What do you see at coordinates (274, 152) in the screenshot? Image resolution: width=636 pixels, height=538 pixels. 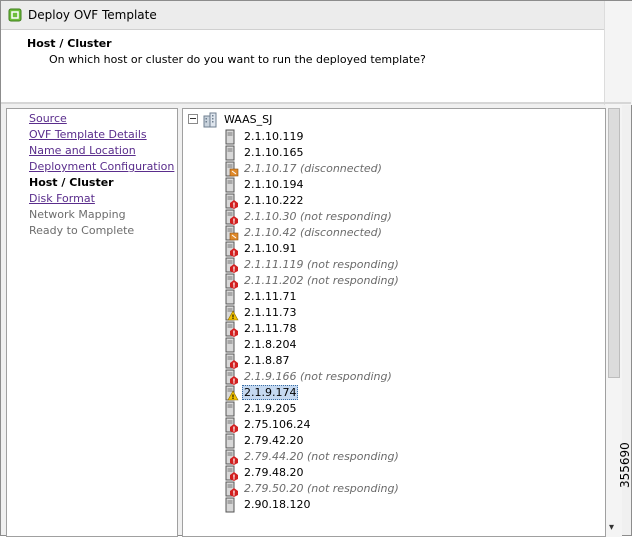 I see `host-label: 2.1.10.165` at bounding box center [274, 152].